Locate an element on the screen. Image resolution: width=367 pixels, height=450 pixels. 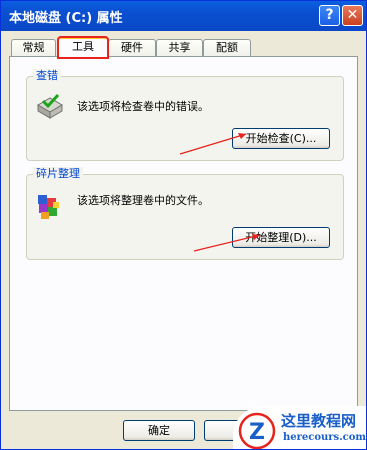
defrag-icon is located at coordinates (48, 207).